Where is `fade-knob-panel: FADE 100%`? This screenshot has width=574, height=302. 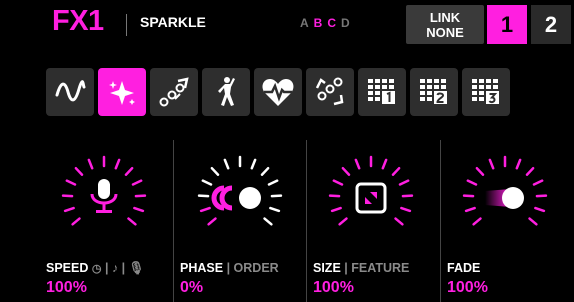
fade-knob-panel: FADE 100% is located at coordinates (510, 221).